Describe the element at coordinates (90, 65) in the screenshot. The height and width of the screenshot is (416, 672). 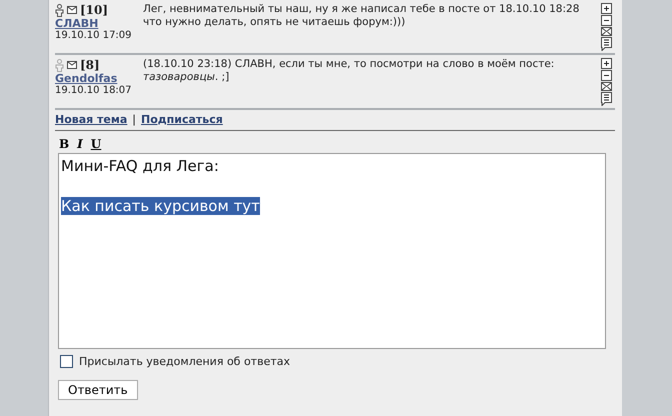
I see `post-number: [8]` at that location.